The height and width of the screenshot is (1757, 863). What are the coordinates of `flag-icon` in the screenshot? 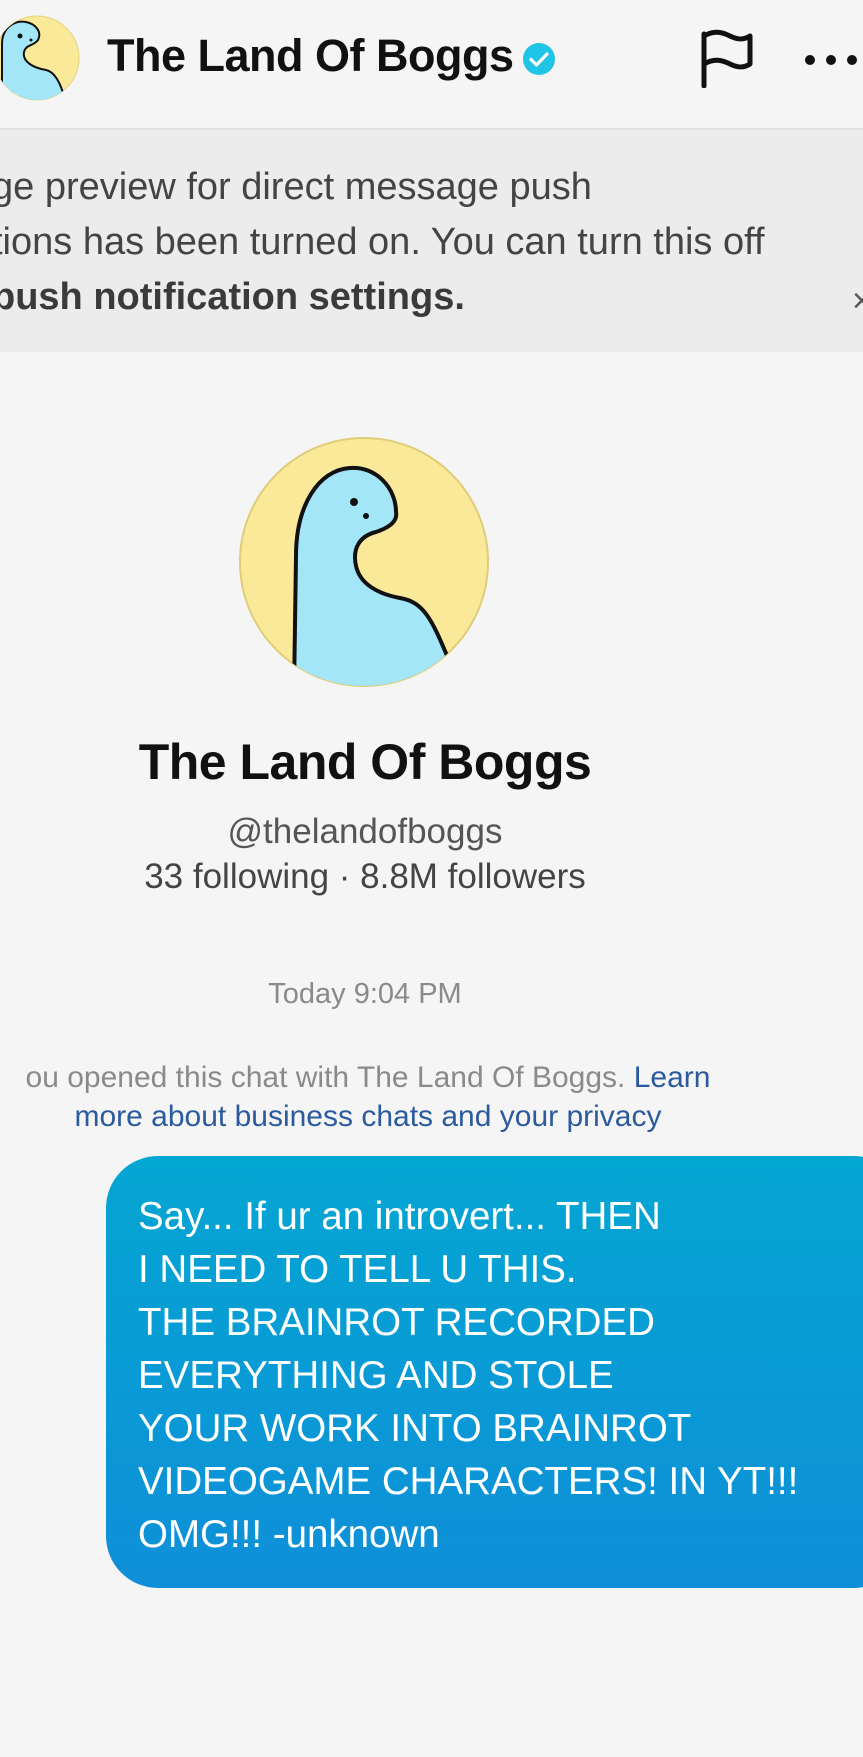 It's located at (726, 58).